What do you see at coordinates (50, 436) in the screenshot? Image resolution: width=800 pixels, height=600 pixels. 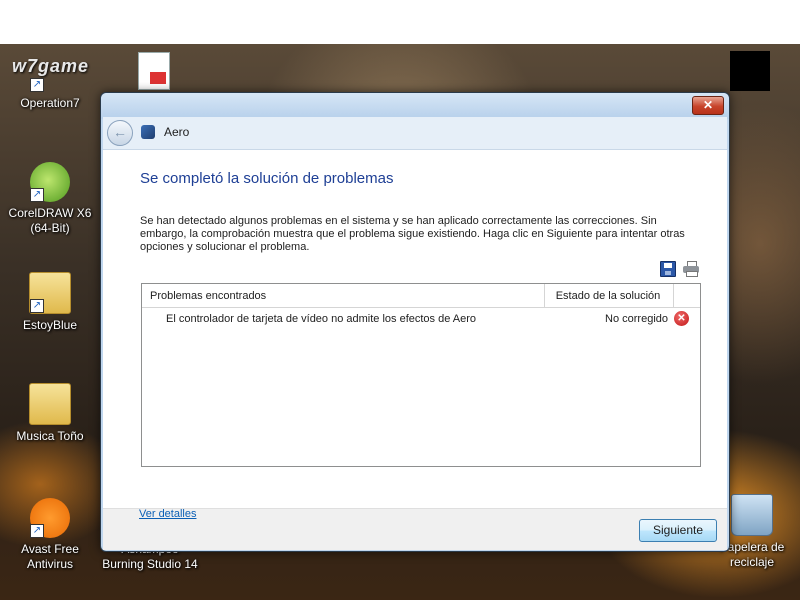 I see `desktop-icon-label: Musica Toño` at bounding box center [50, 436].